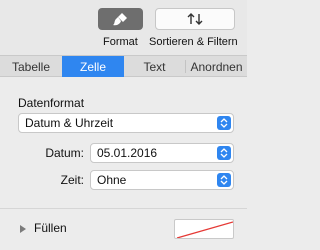 Image resolution: width=320 pixels, height=250 pixels. I want to click on format-button, so click(120, 19).